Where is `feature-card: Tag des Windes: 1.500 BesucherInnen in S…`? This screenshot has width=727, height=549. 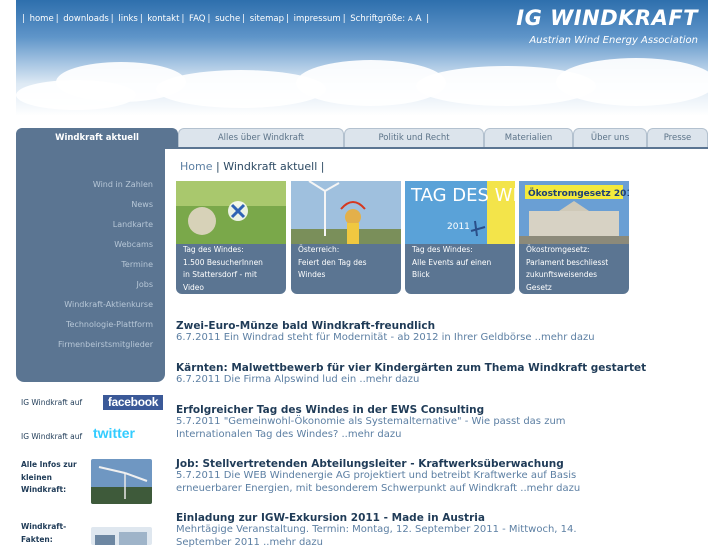
feature-card: Tag des Windes: 1.500 BesucherInnen in S… is located at coordinates (231, 237).